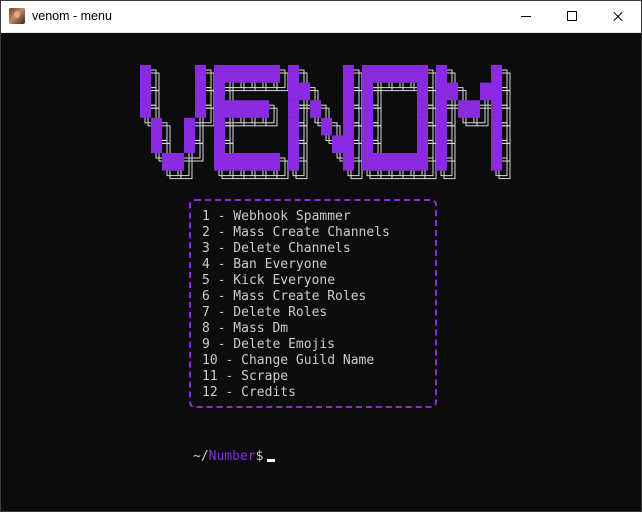 The image size is (642, 512). I want to click on command-prompt: ~/Number$, so click(234, 457).